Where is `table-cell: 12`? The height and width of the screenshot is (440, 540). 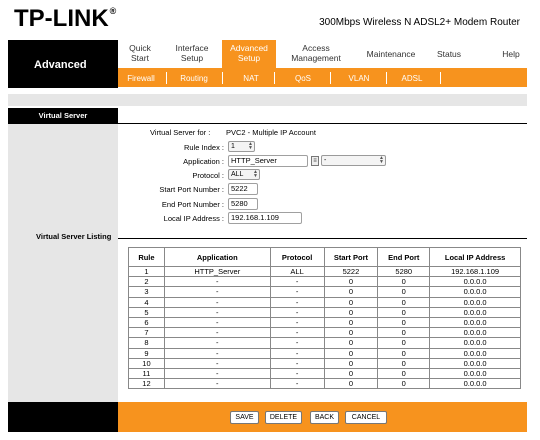
table-cell: 12 is located at coordinates (146, 384).